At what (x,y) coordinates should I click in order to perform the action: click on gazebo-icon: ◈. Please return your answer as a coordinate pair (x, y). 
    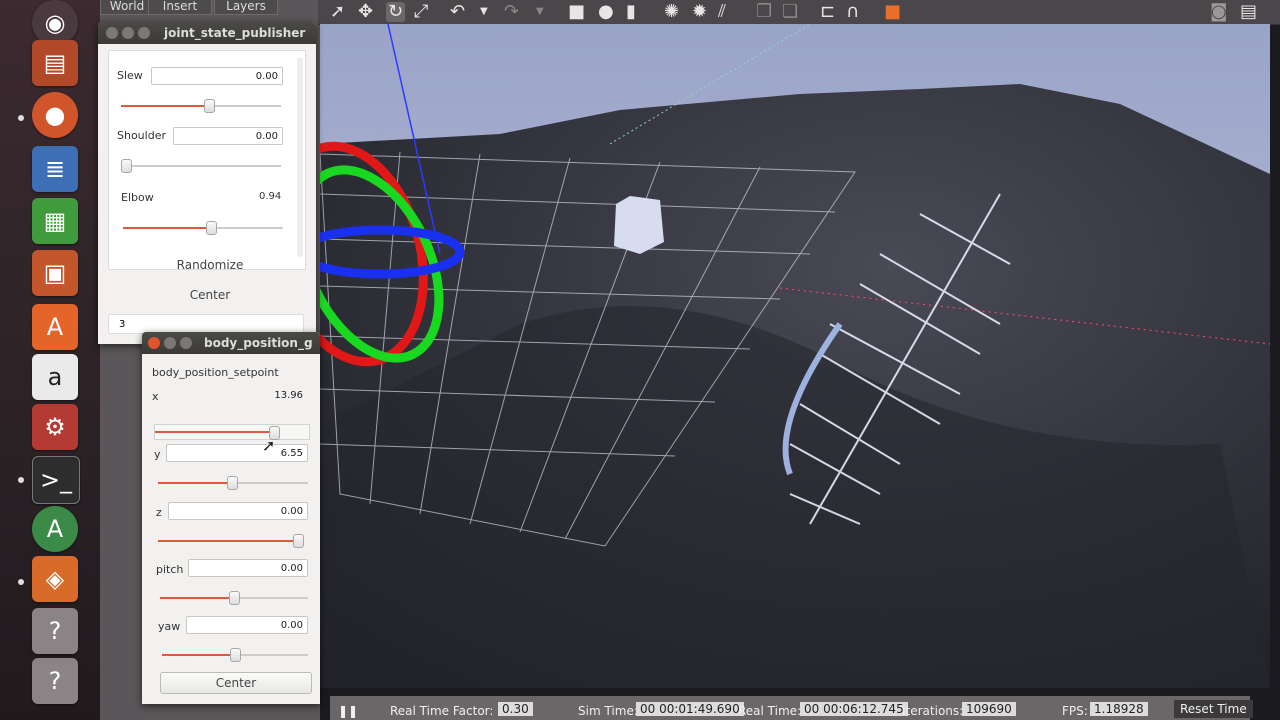
    Looking at the image, I should click on (55, 579).